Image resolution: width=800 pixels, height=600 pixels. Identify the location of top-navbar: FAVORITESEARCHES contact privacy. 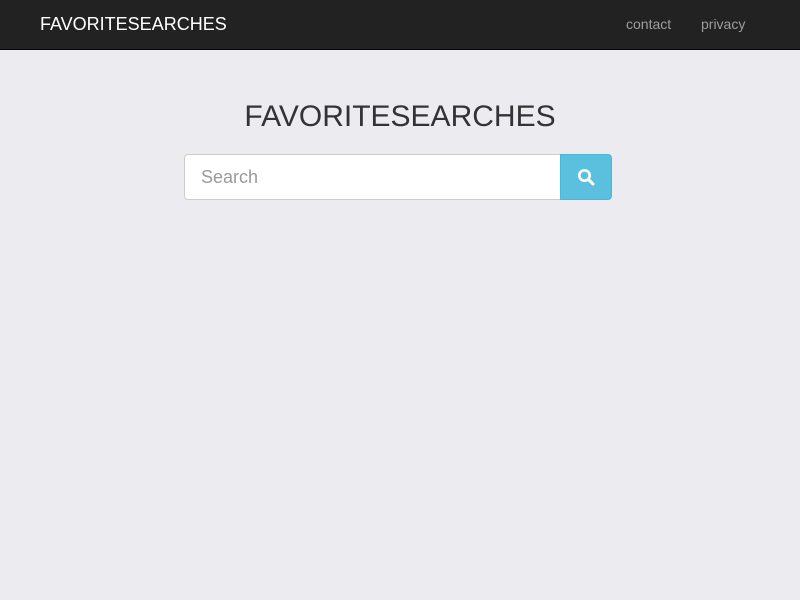
(400, 25).